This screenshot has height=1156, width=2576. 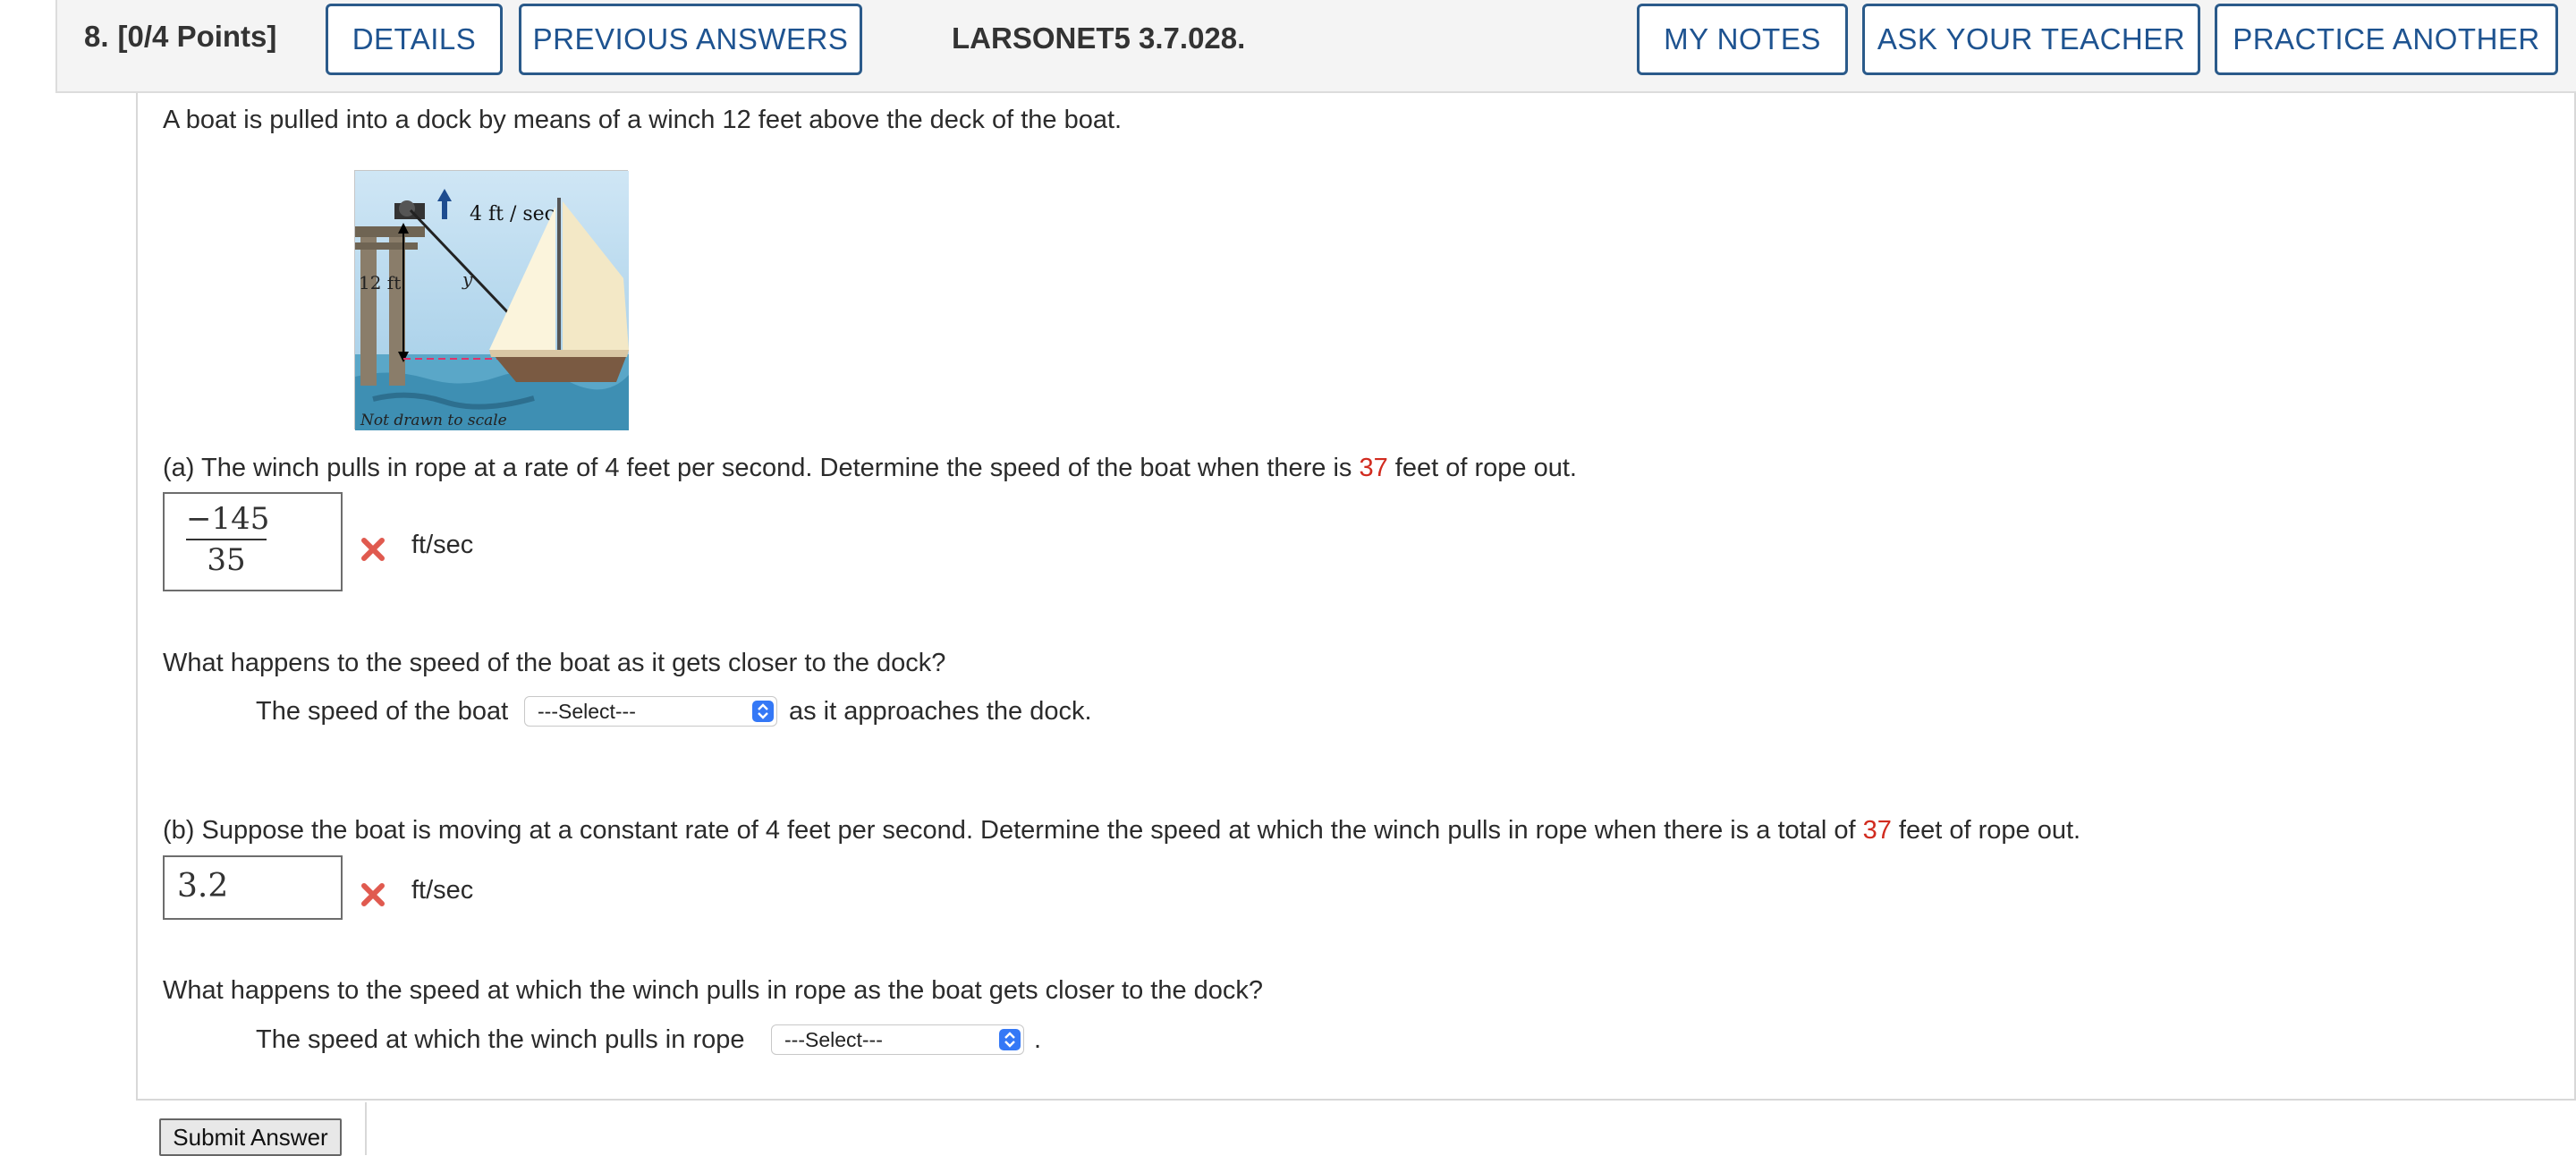 I want to click on part-b-speed-select: ---Select---, so click(x=897, y=1039).